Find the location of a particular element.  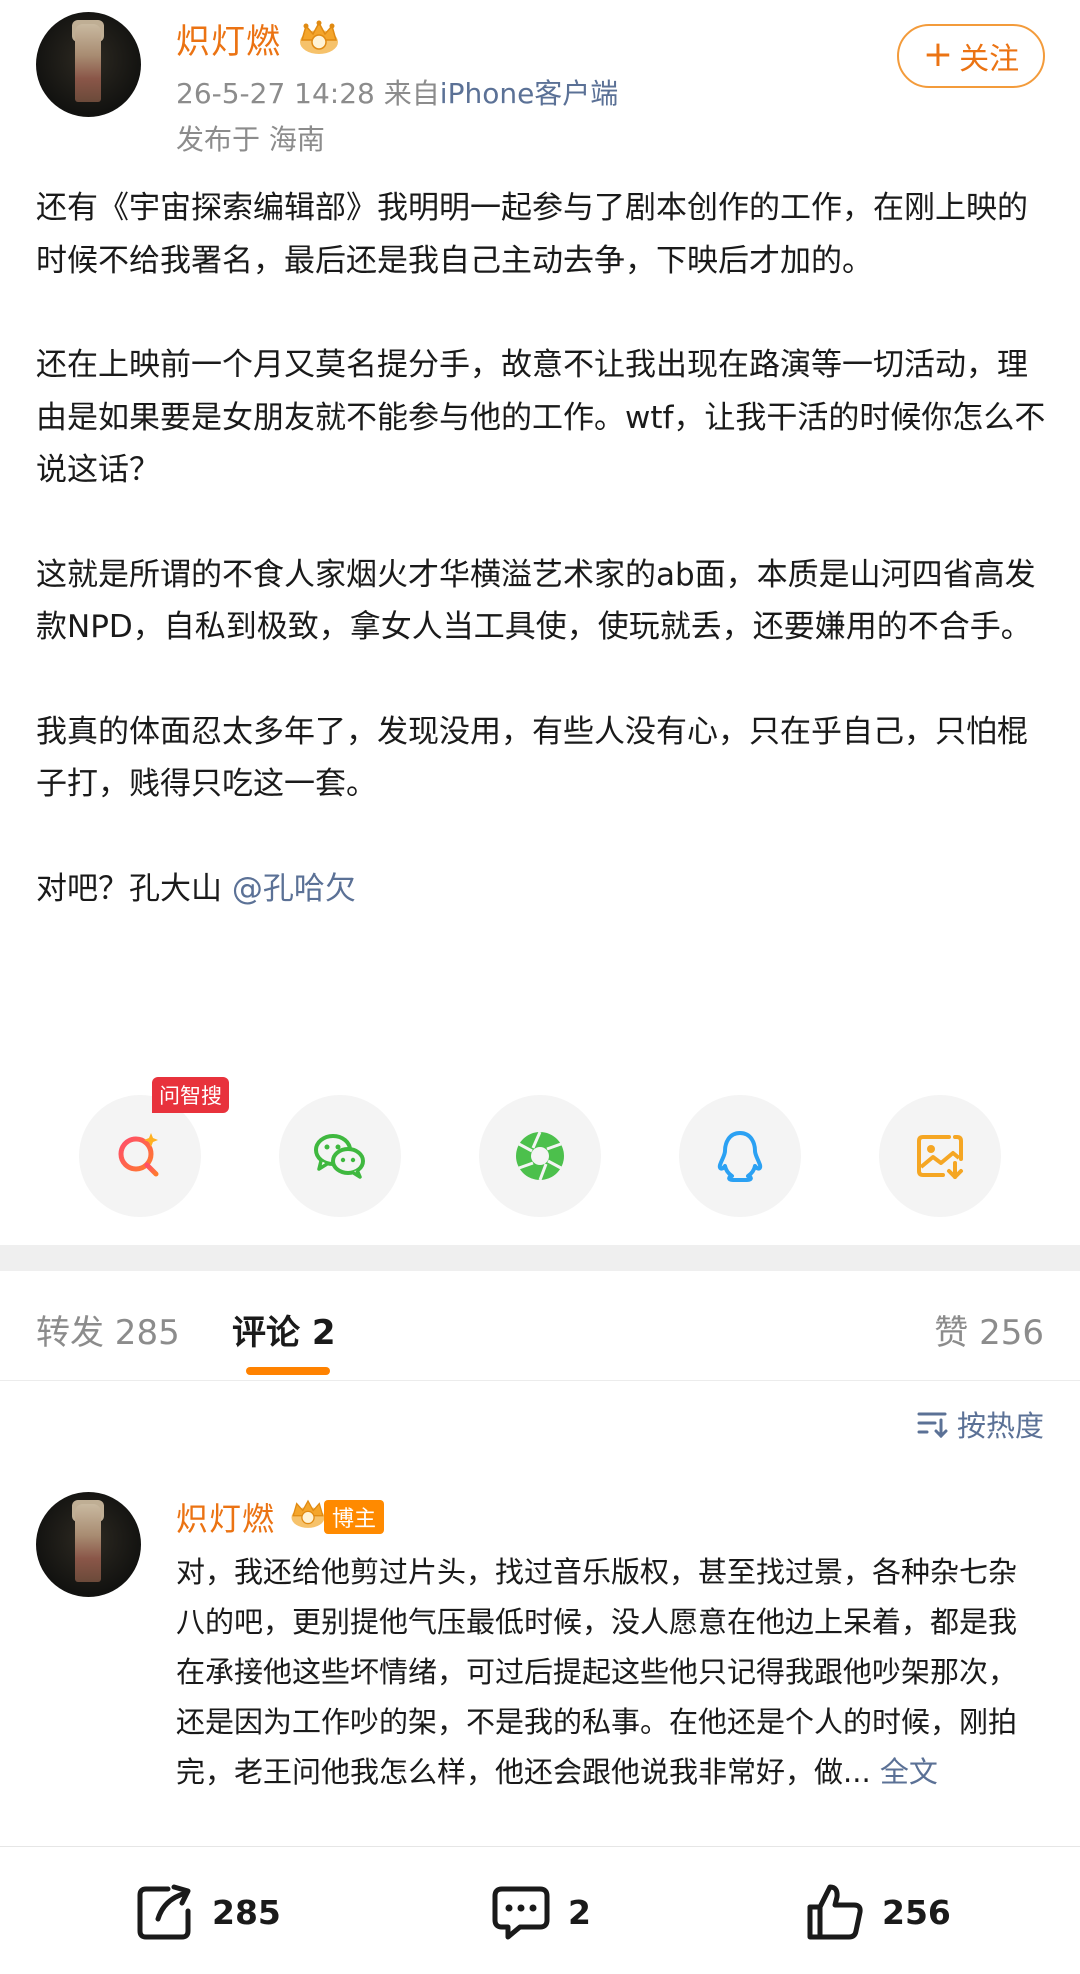

sort-icon is located at coordinates (932, 1425).